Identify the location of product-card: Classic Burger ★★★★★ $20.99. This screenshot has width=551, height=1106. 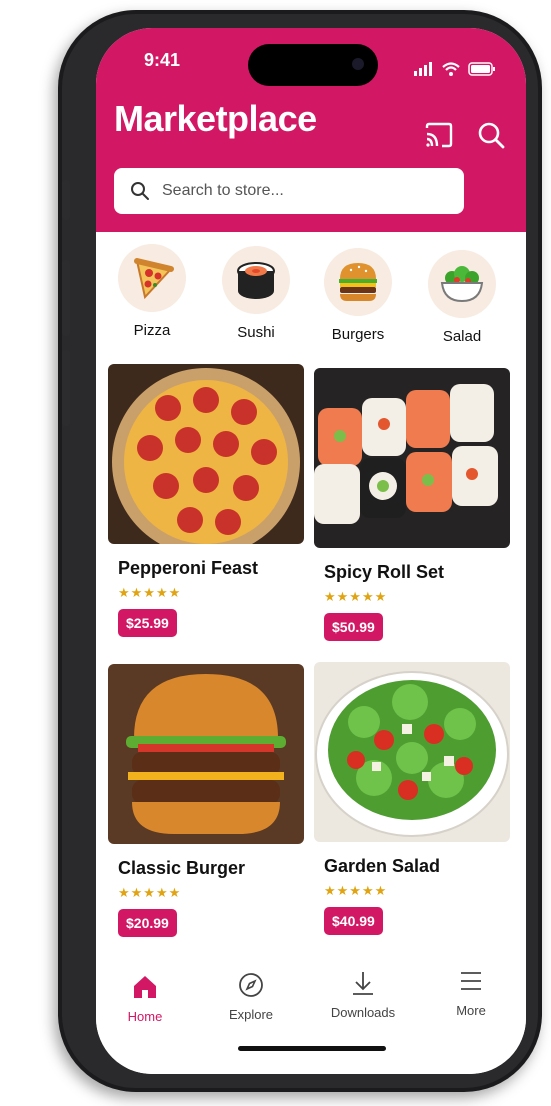
(206, 800).